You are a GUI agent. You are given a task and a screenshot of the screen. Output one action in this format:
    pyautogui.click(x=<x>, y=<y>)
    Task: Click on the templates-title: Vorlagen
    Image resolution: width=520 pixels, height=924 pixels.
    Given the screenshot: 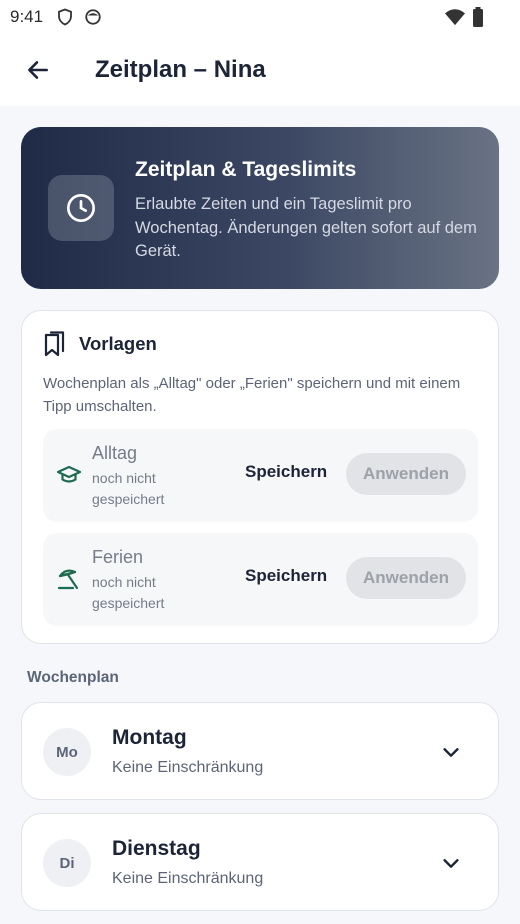 What is the action you would take?
    pyautogui.click(x=118, y=343)
    